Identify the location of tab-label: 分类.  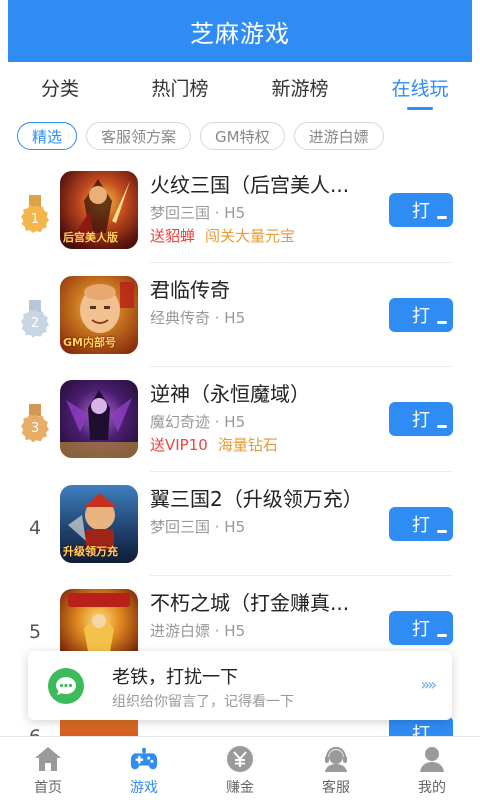
(59, 88).